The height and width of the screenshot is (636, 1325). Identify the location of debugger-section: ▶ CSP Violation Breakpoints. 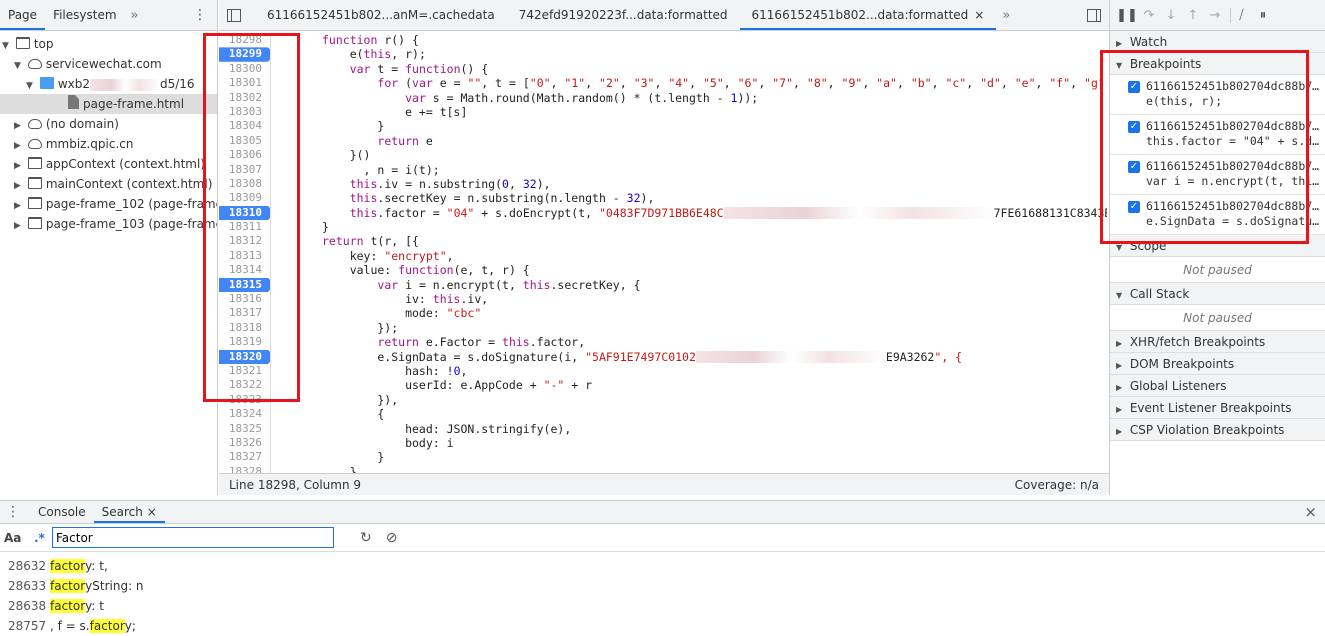
(1217, 430).